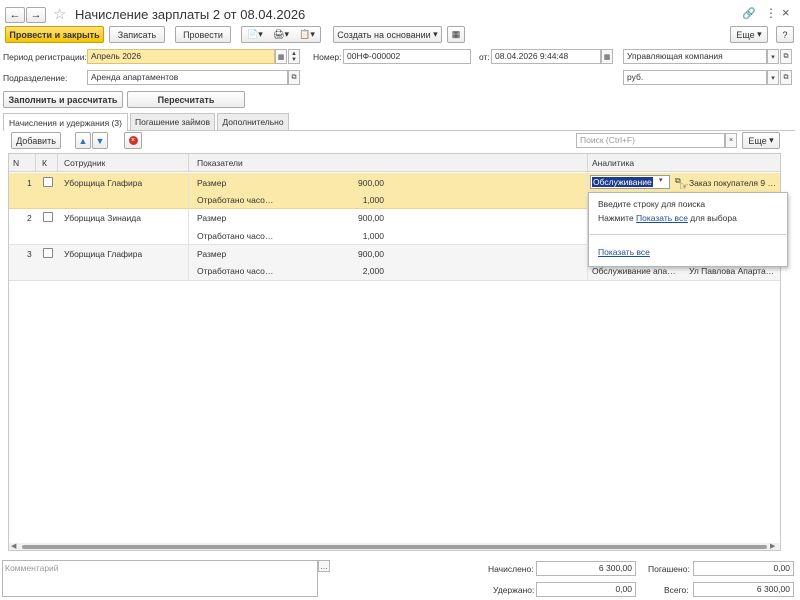  I want to click on post-button: Провести, so click(203, 34).